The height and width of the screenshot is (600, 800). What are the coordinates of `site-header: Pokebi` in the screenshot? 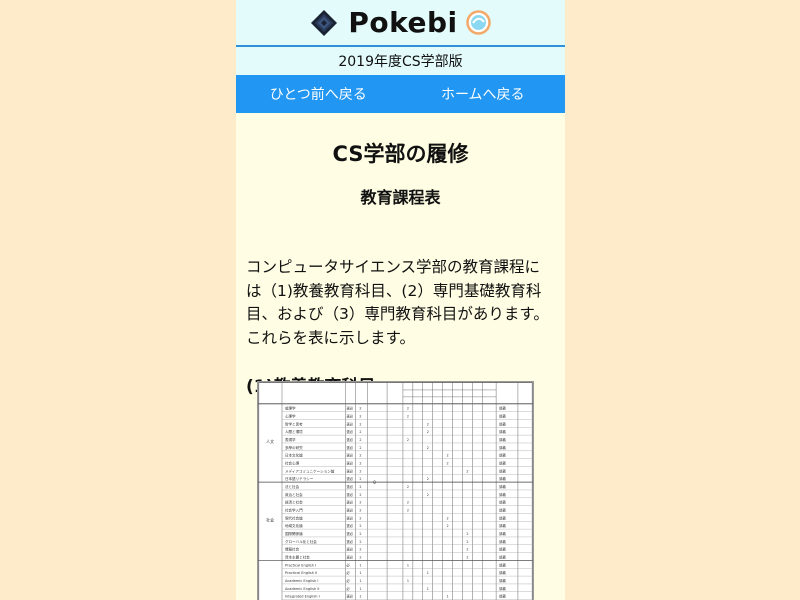 It's located at (400, 23).